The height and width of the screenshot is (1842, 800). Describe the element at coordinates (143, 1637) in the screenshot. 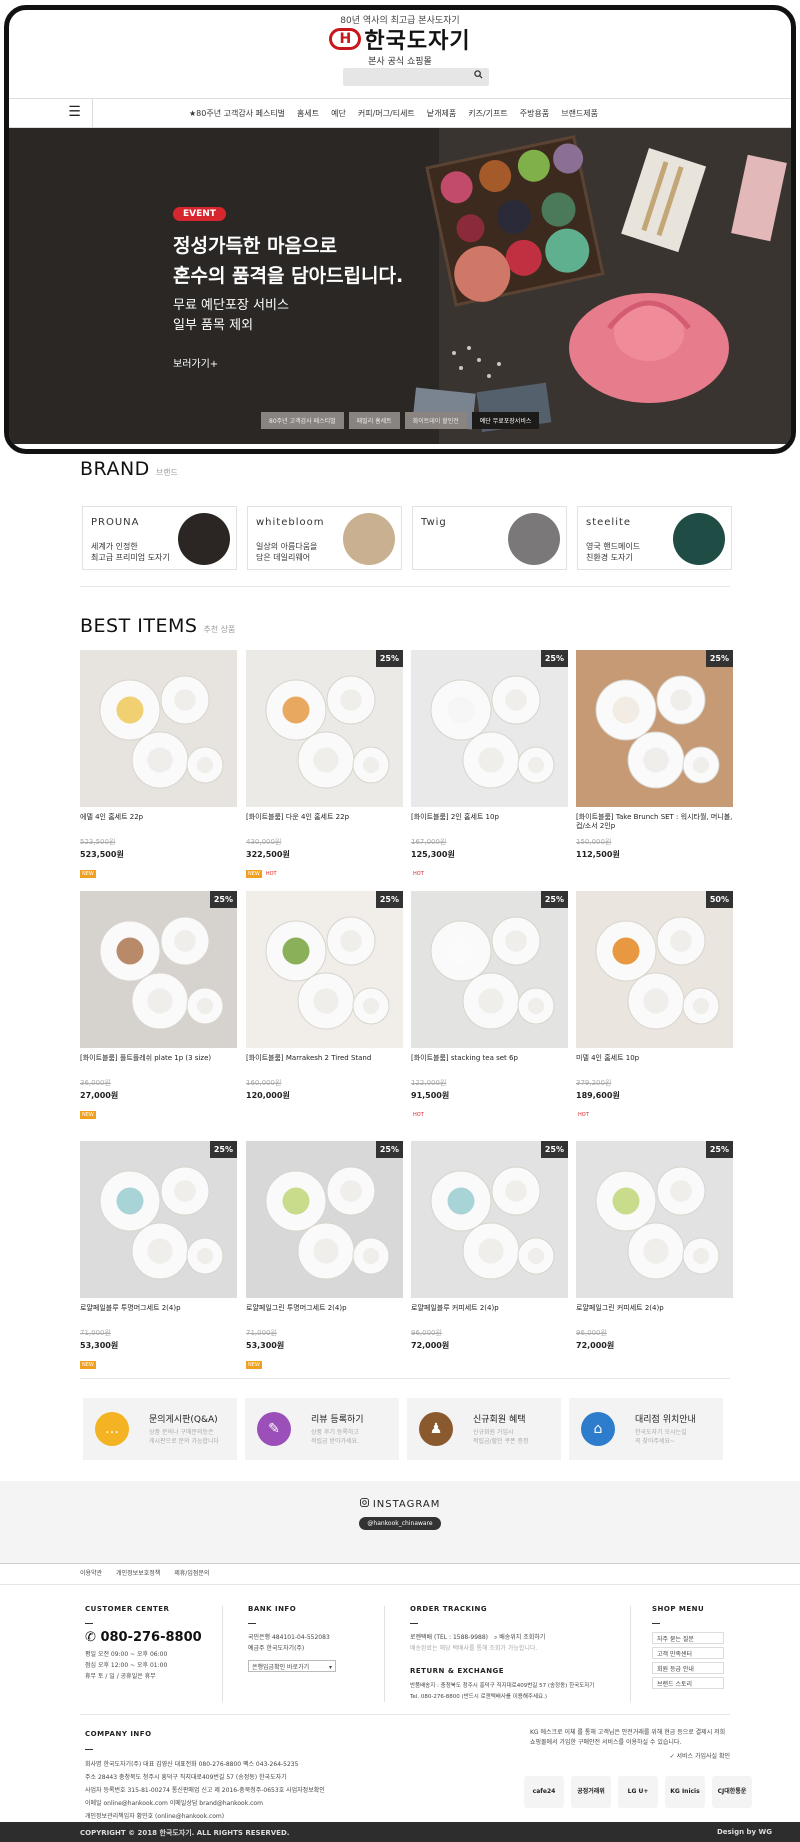

I see `customer-phone: ✆ 080-276-8800` at that location.